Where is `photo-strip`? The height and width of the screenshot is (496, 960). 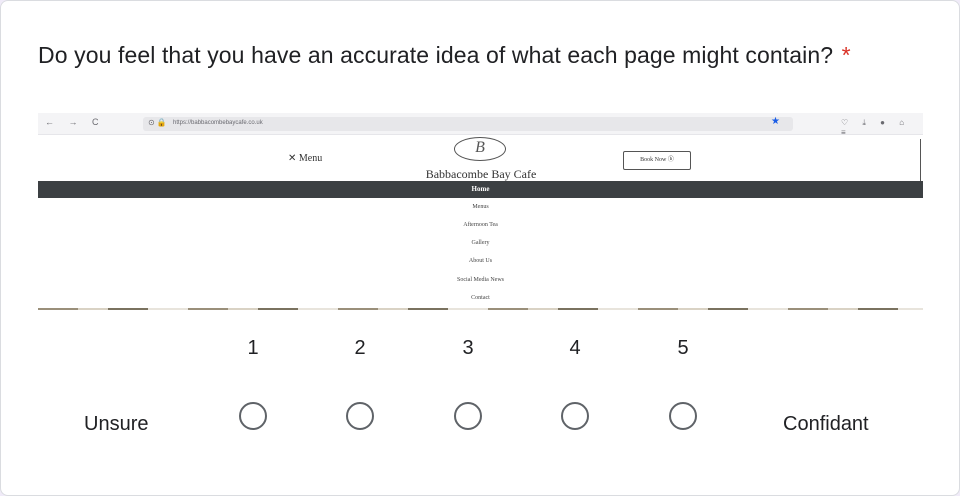 photo-strip is located at coordinates (480, 309).